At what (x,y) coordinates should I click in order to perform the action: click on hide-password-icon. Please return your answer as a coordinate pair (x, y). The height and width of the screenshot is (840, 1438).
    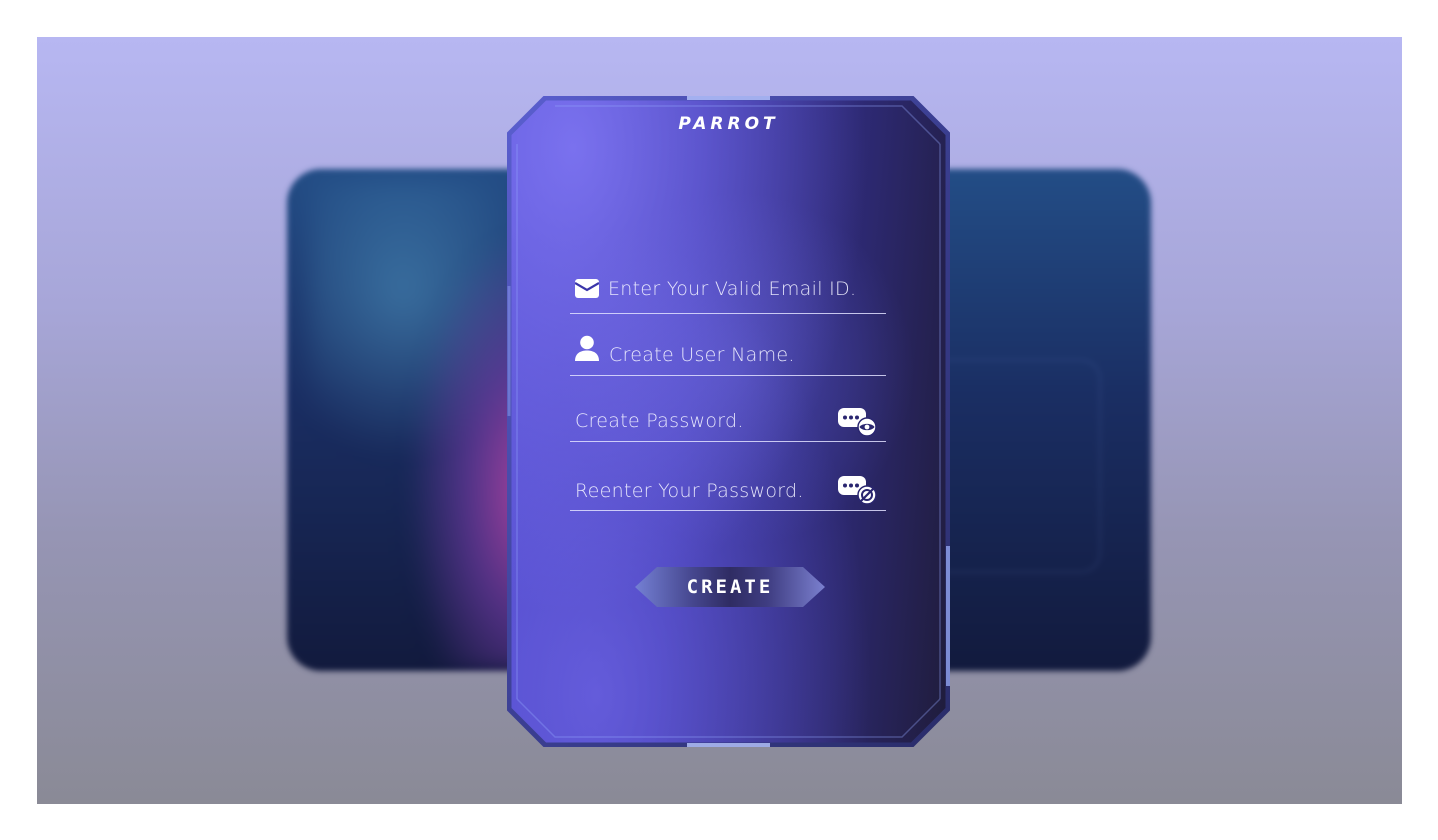
    Looking at the image, I should click on (858, 492).